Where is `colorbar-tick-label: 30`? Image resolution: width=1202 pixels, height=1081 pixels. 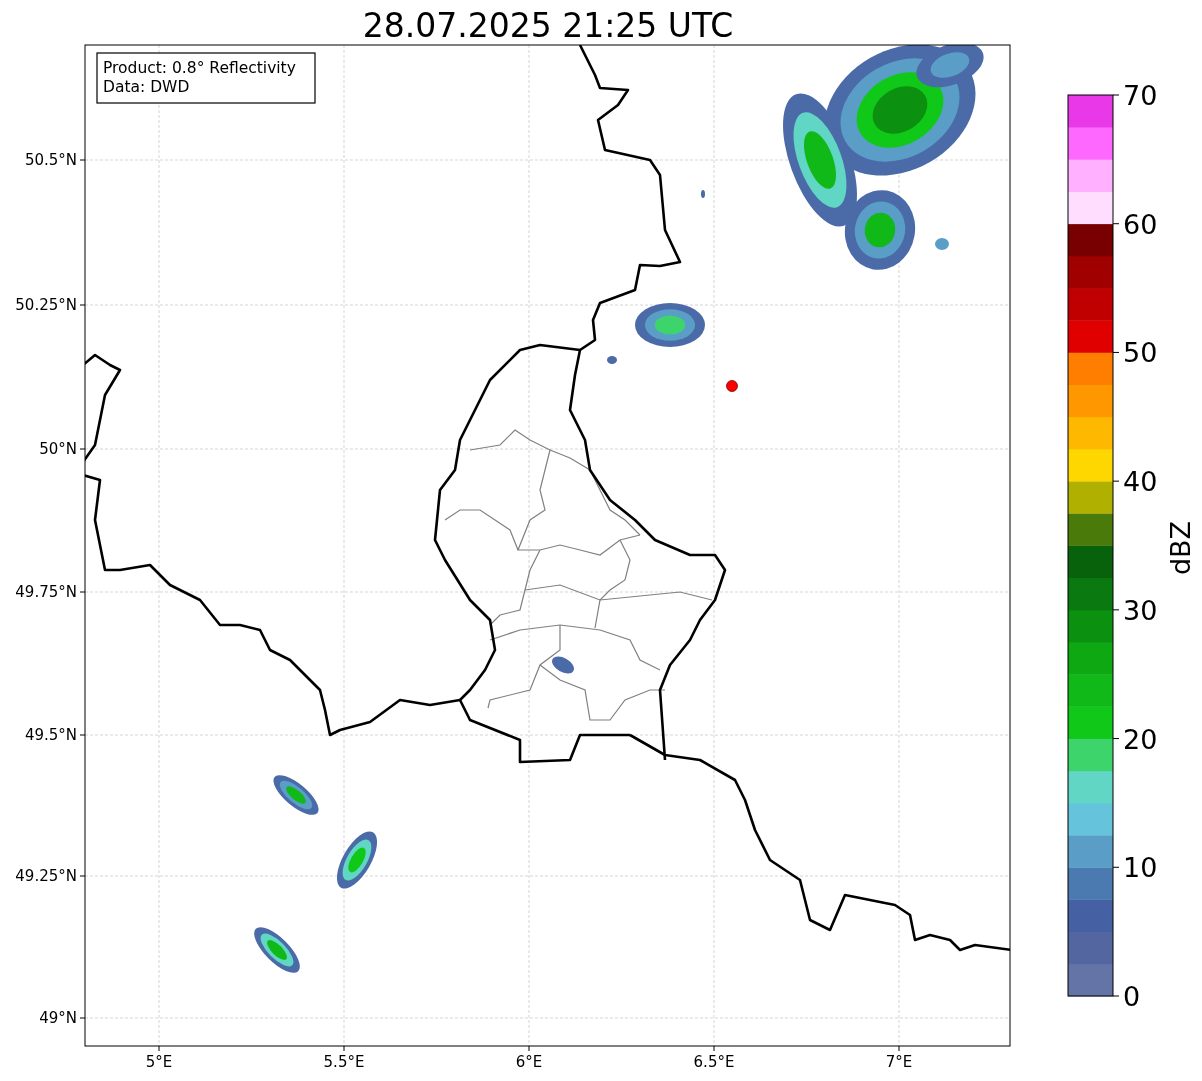 colorbar-tick-label: 30 is located at coordinates (1140, 610).